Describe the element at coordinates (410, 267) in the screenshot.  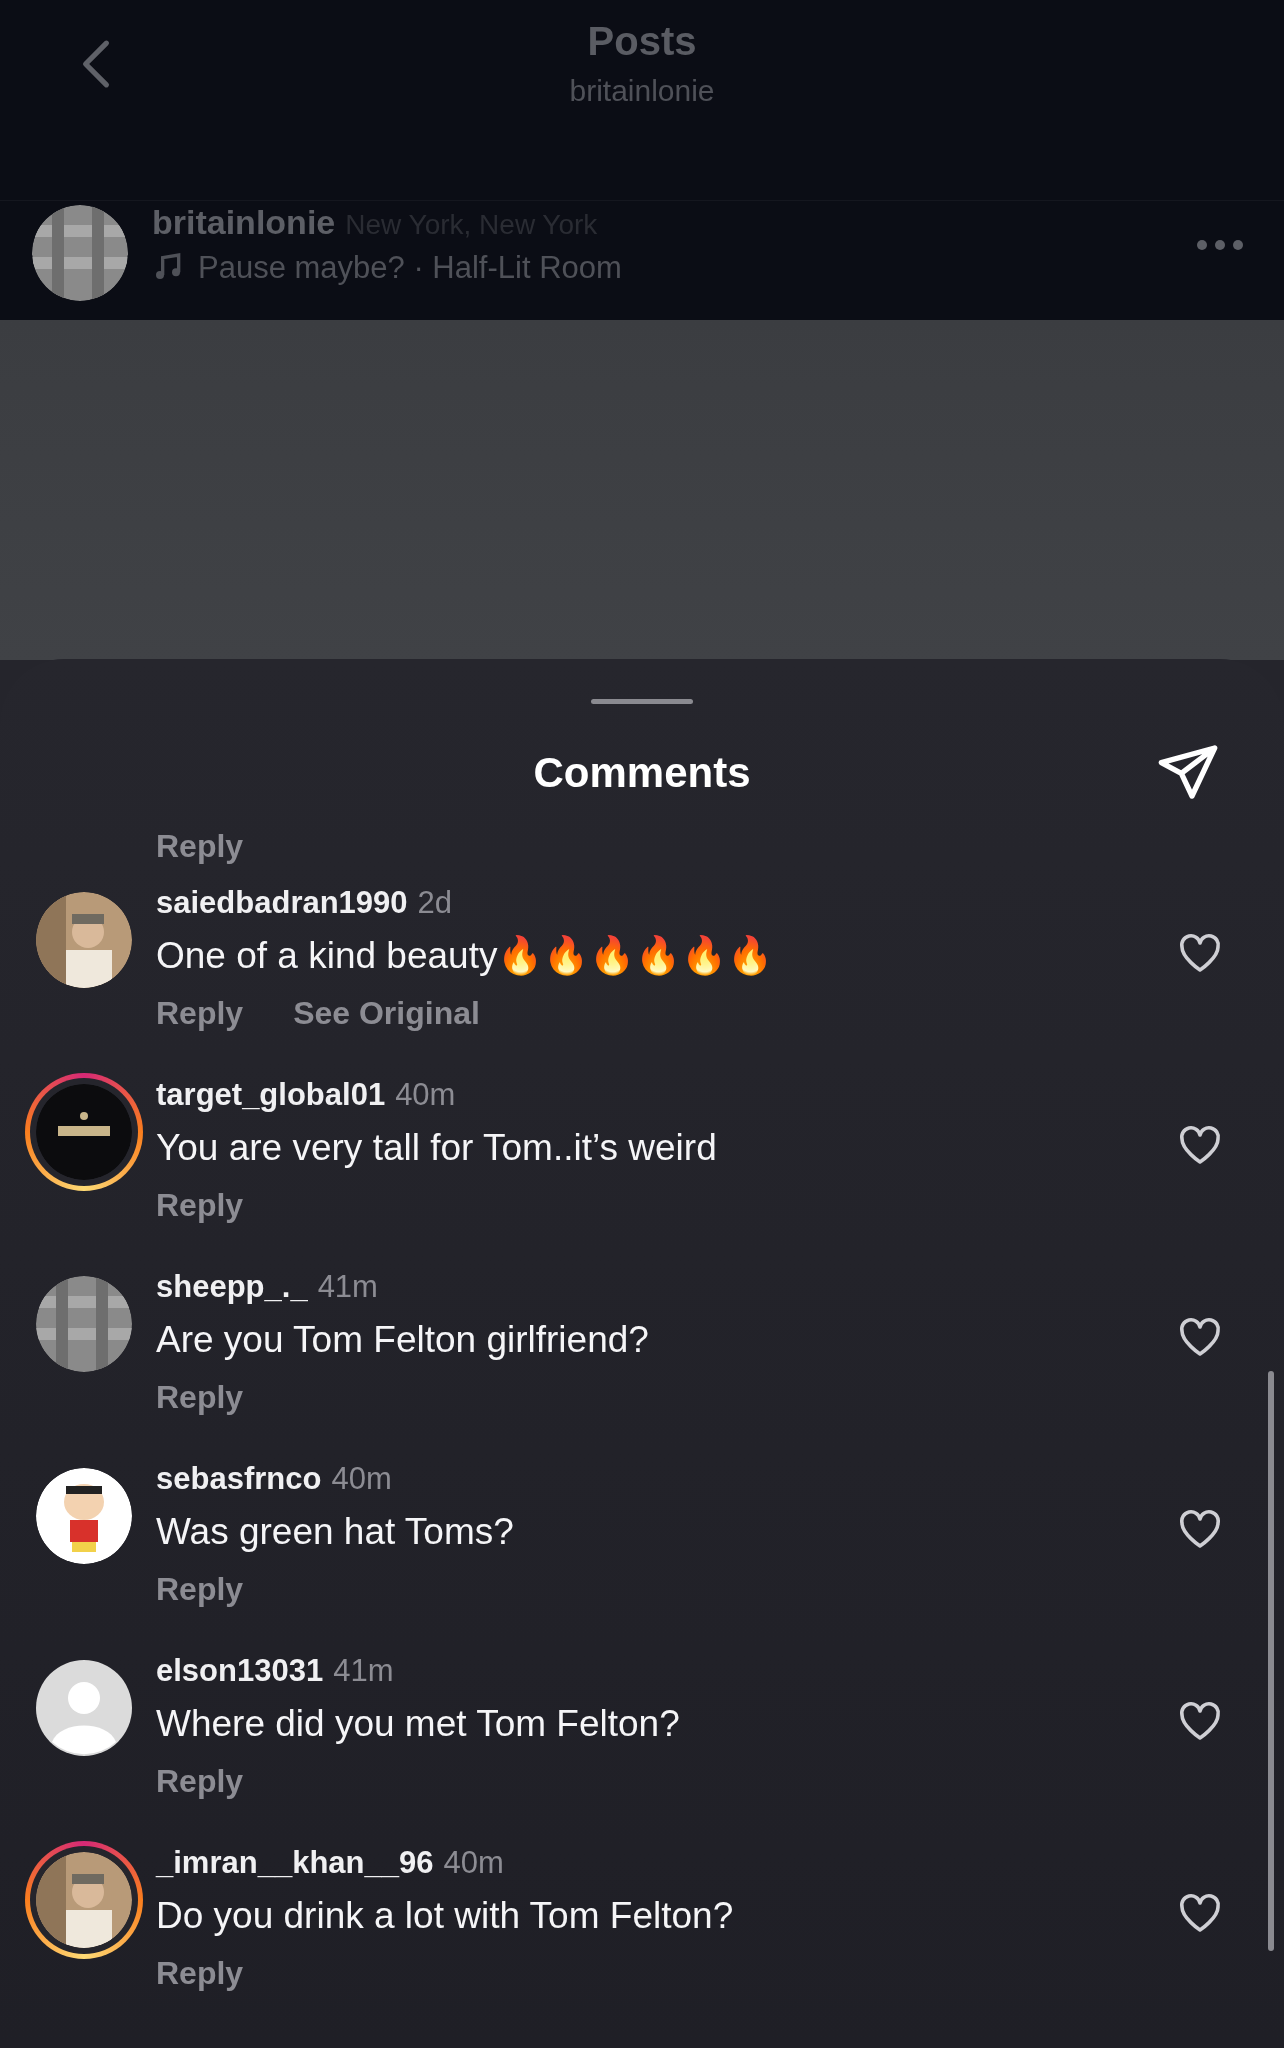
I see `audio-label: Pause maybe? · Half-Lit Room` at that location.